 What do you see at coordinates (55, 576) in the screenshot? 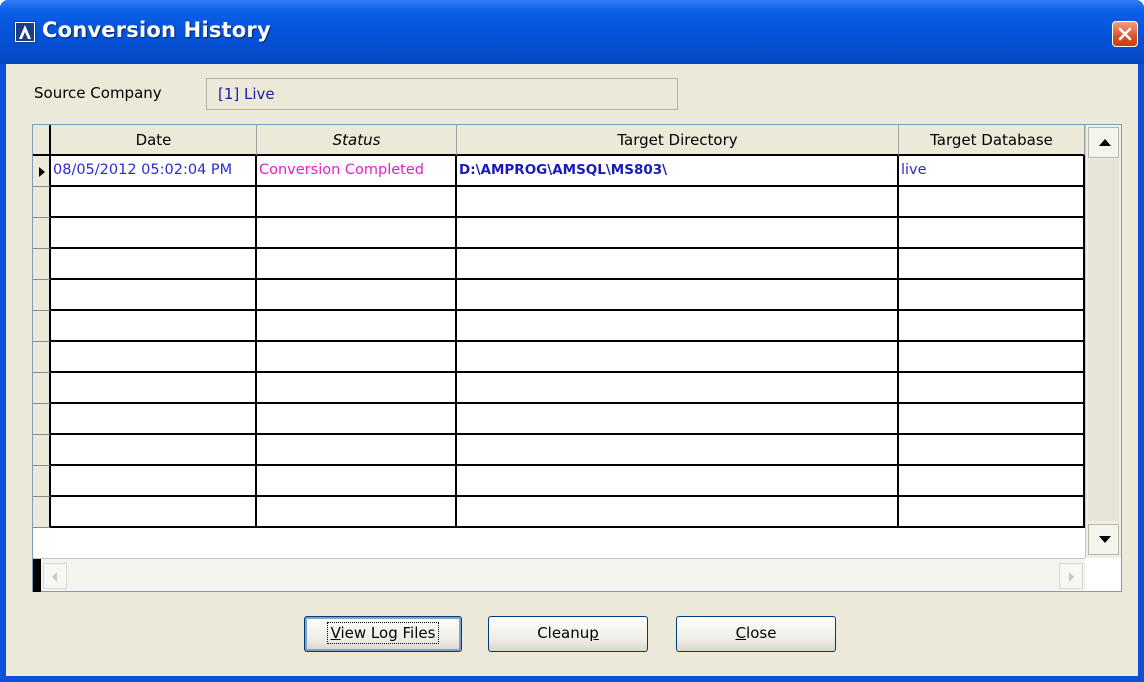
I see `scroll-left-arrow-icon` at bounding box center [55, 576].